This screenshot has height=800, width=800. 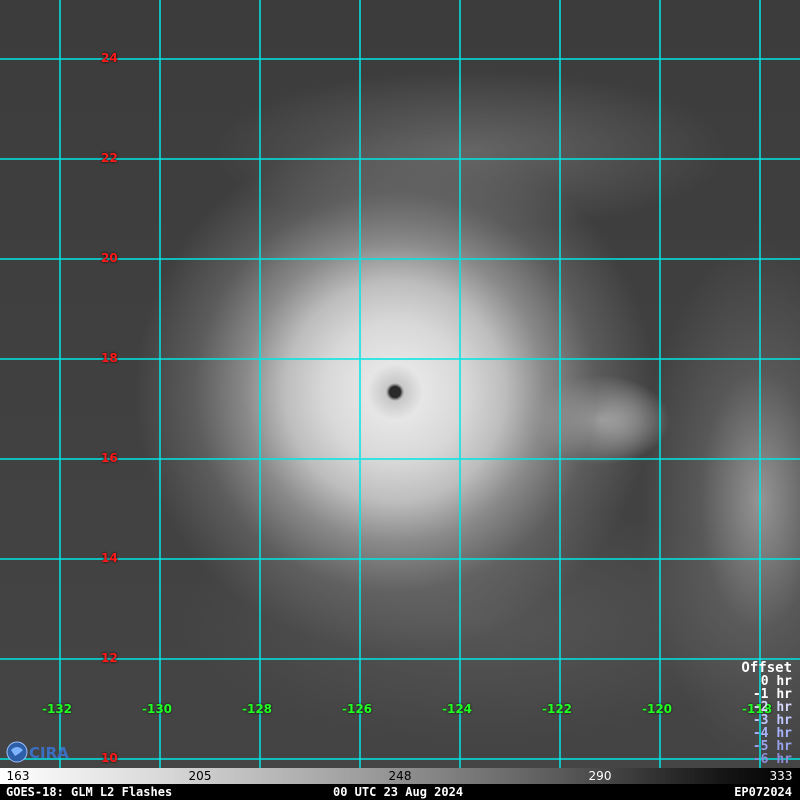 What do you see at coordinates (109, 158) in the screenshot?
I see `lat-label-22: 22` at bounding box center [109, 158].